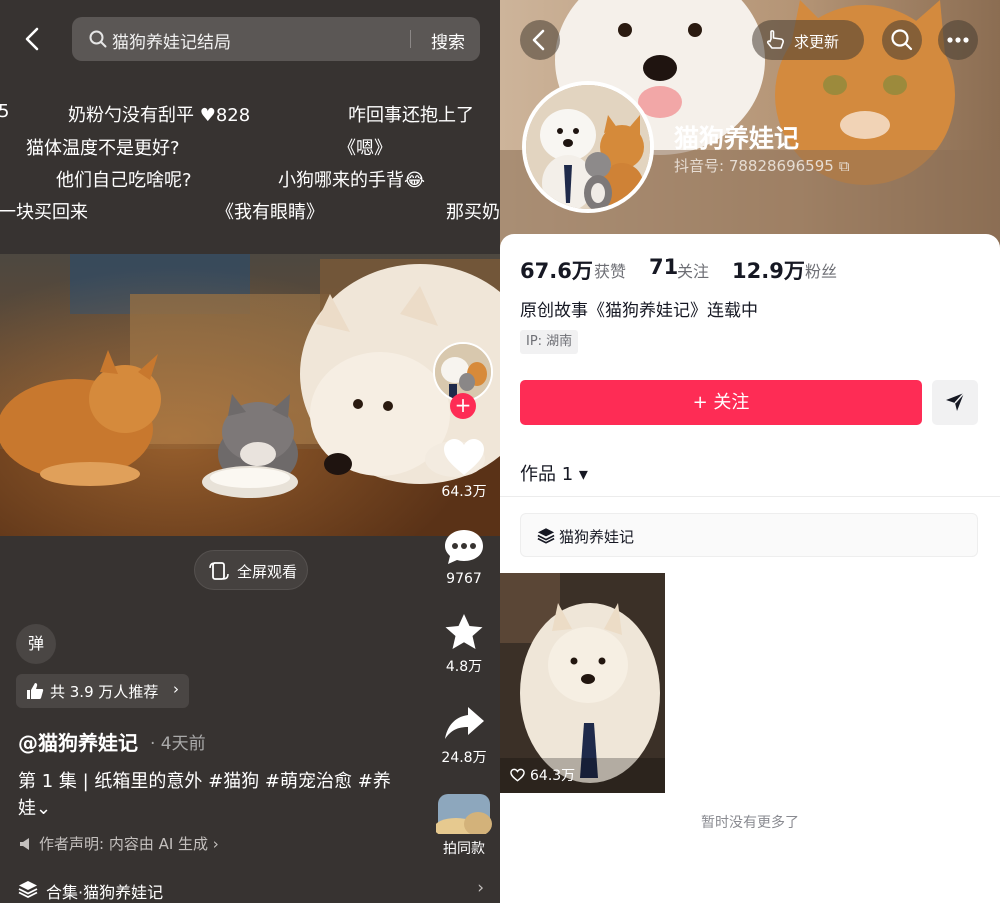 The width and height of the screenshot is (1000, 903). Describe the element at coordinates (129, 844) in the screenshot. I see `disclaimer-text: 作者声明: 内容由 AI 生成 ›` at that location.